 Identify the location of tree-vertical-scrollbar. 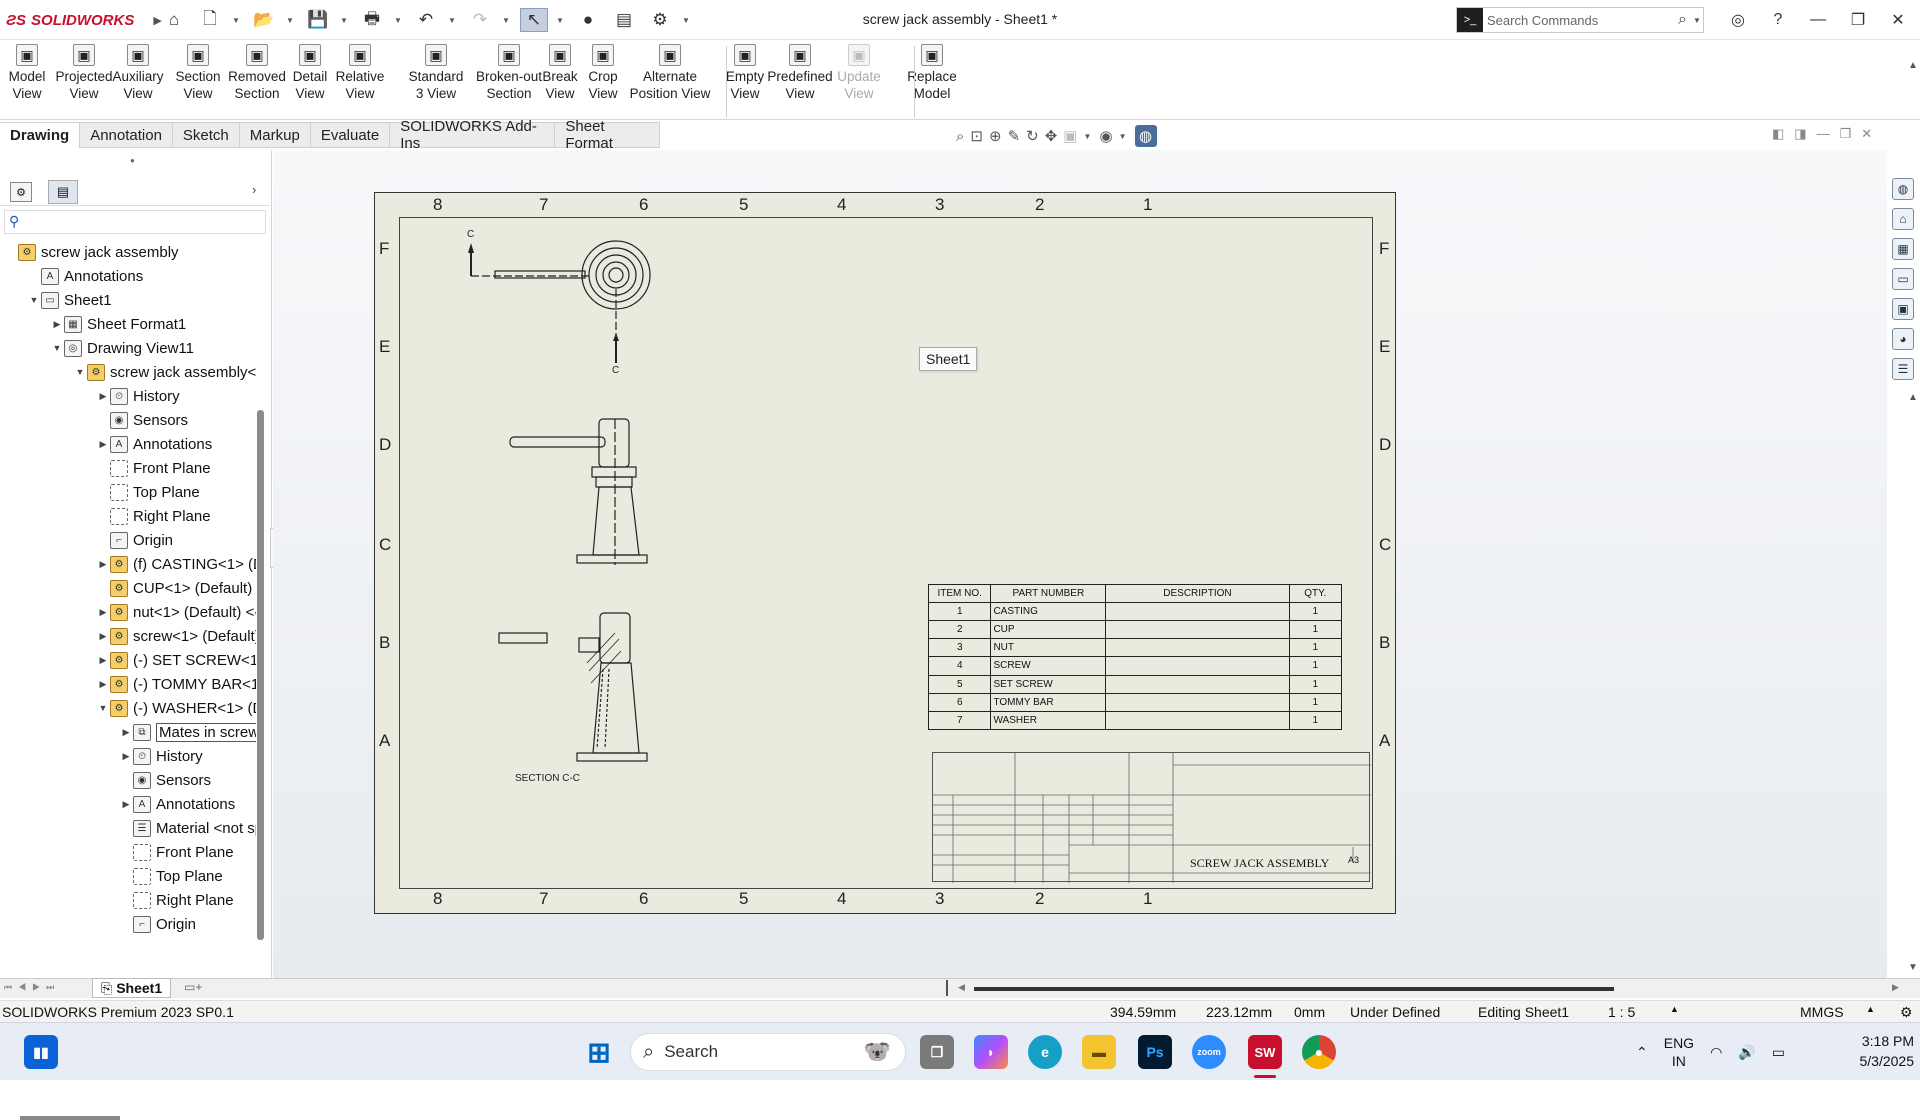
(260, 675).